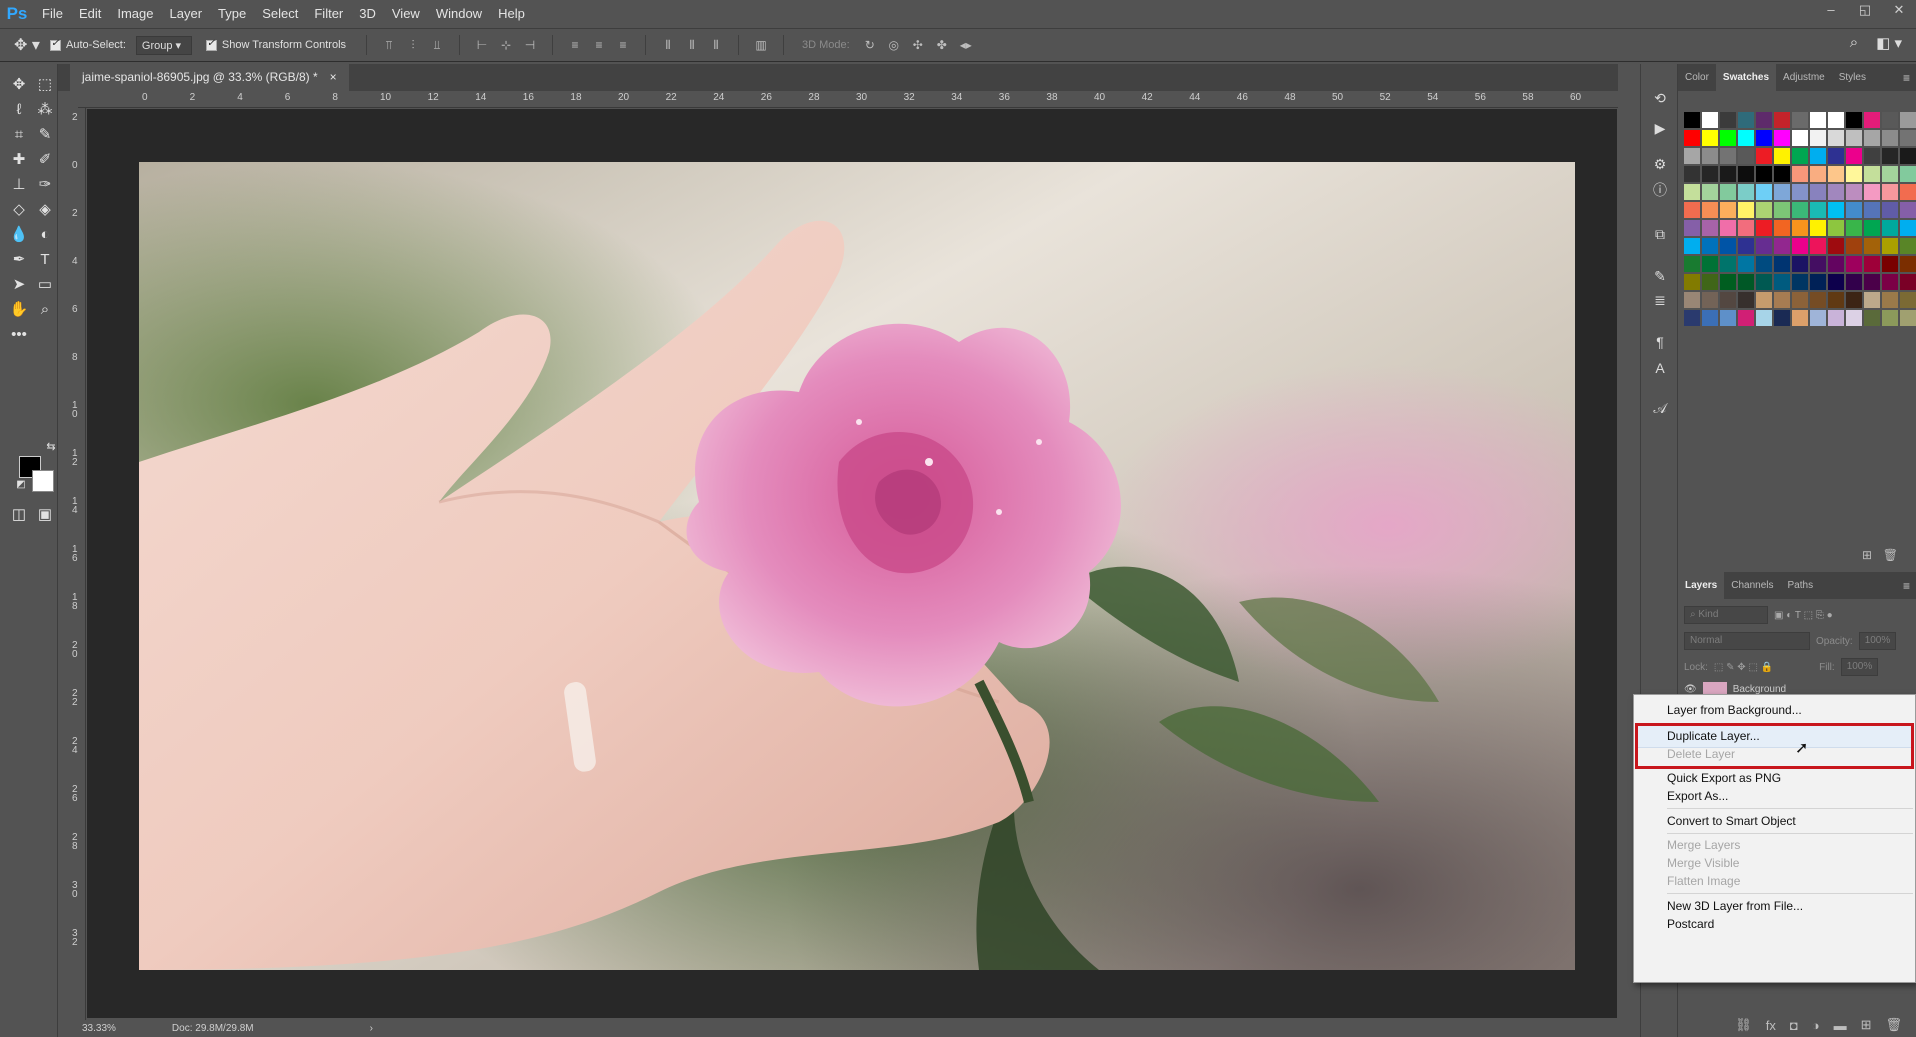 The height and width of the screenshot is (1037, 1916). I want to click on menu-type: Type, so click(232, 13).